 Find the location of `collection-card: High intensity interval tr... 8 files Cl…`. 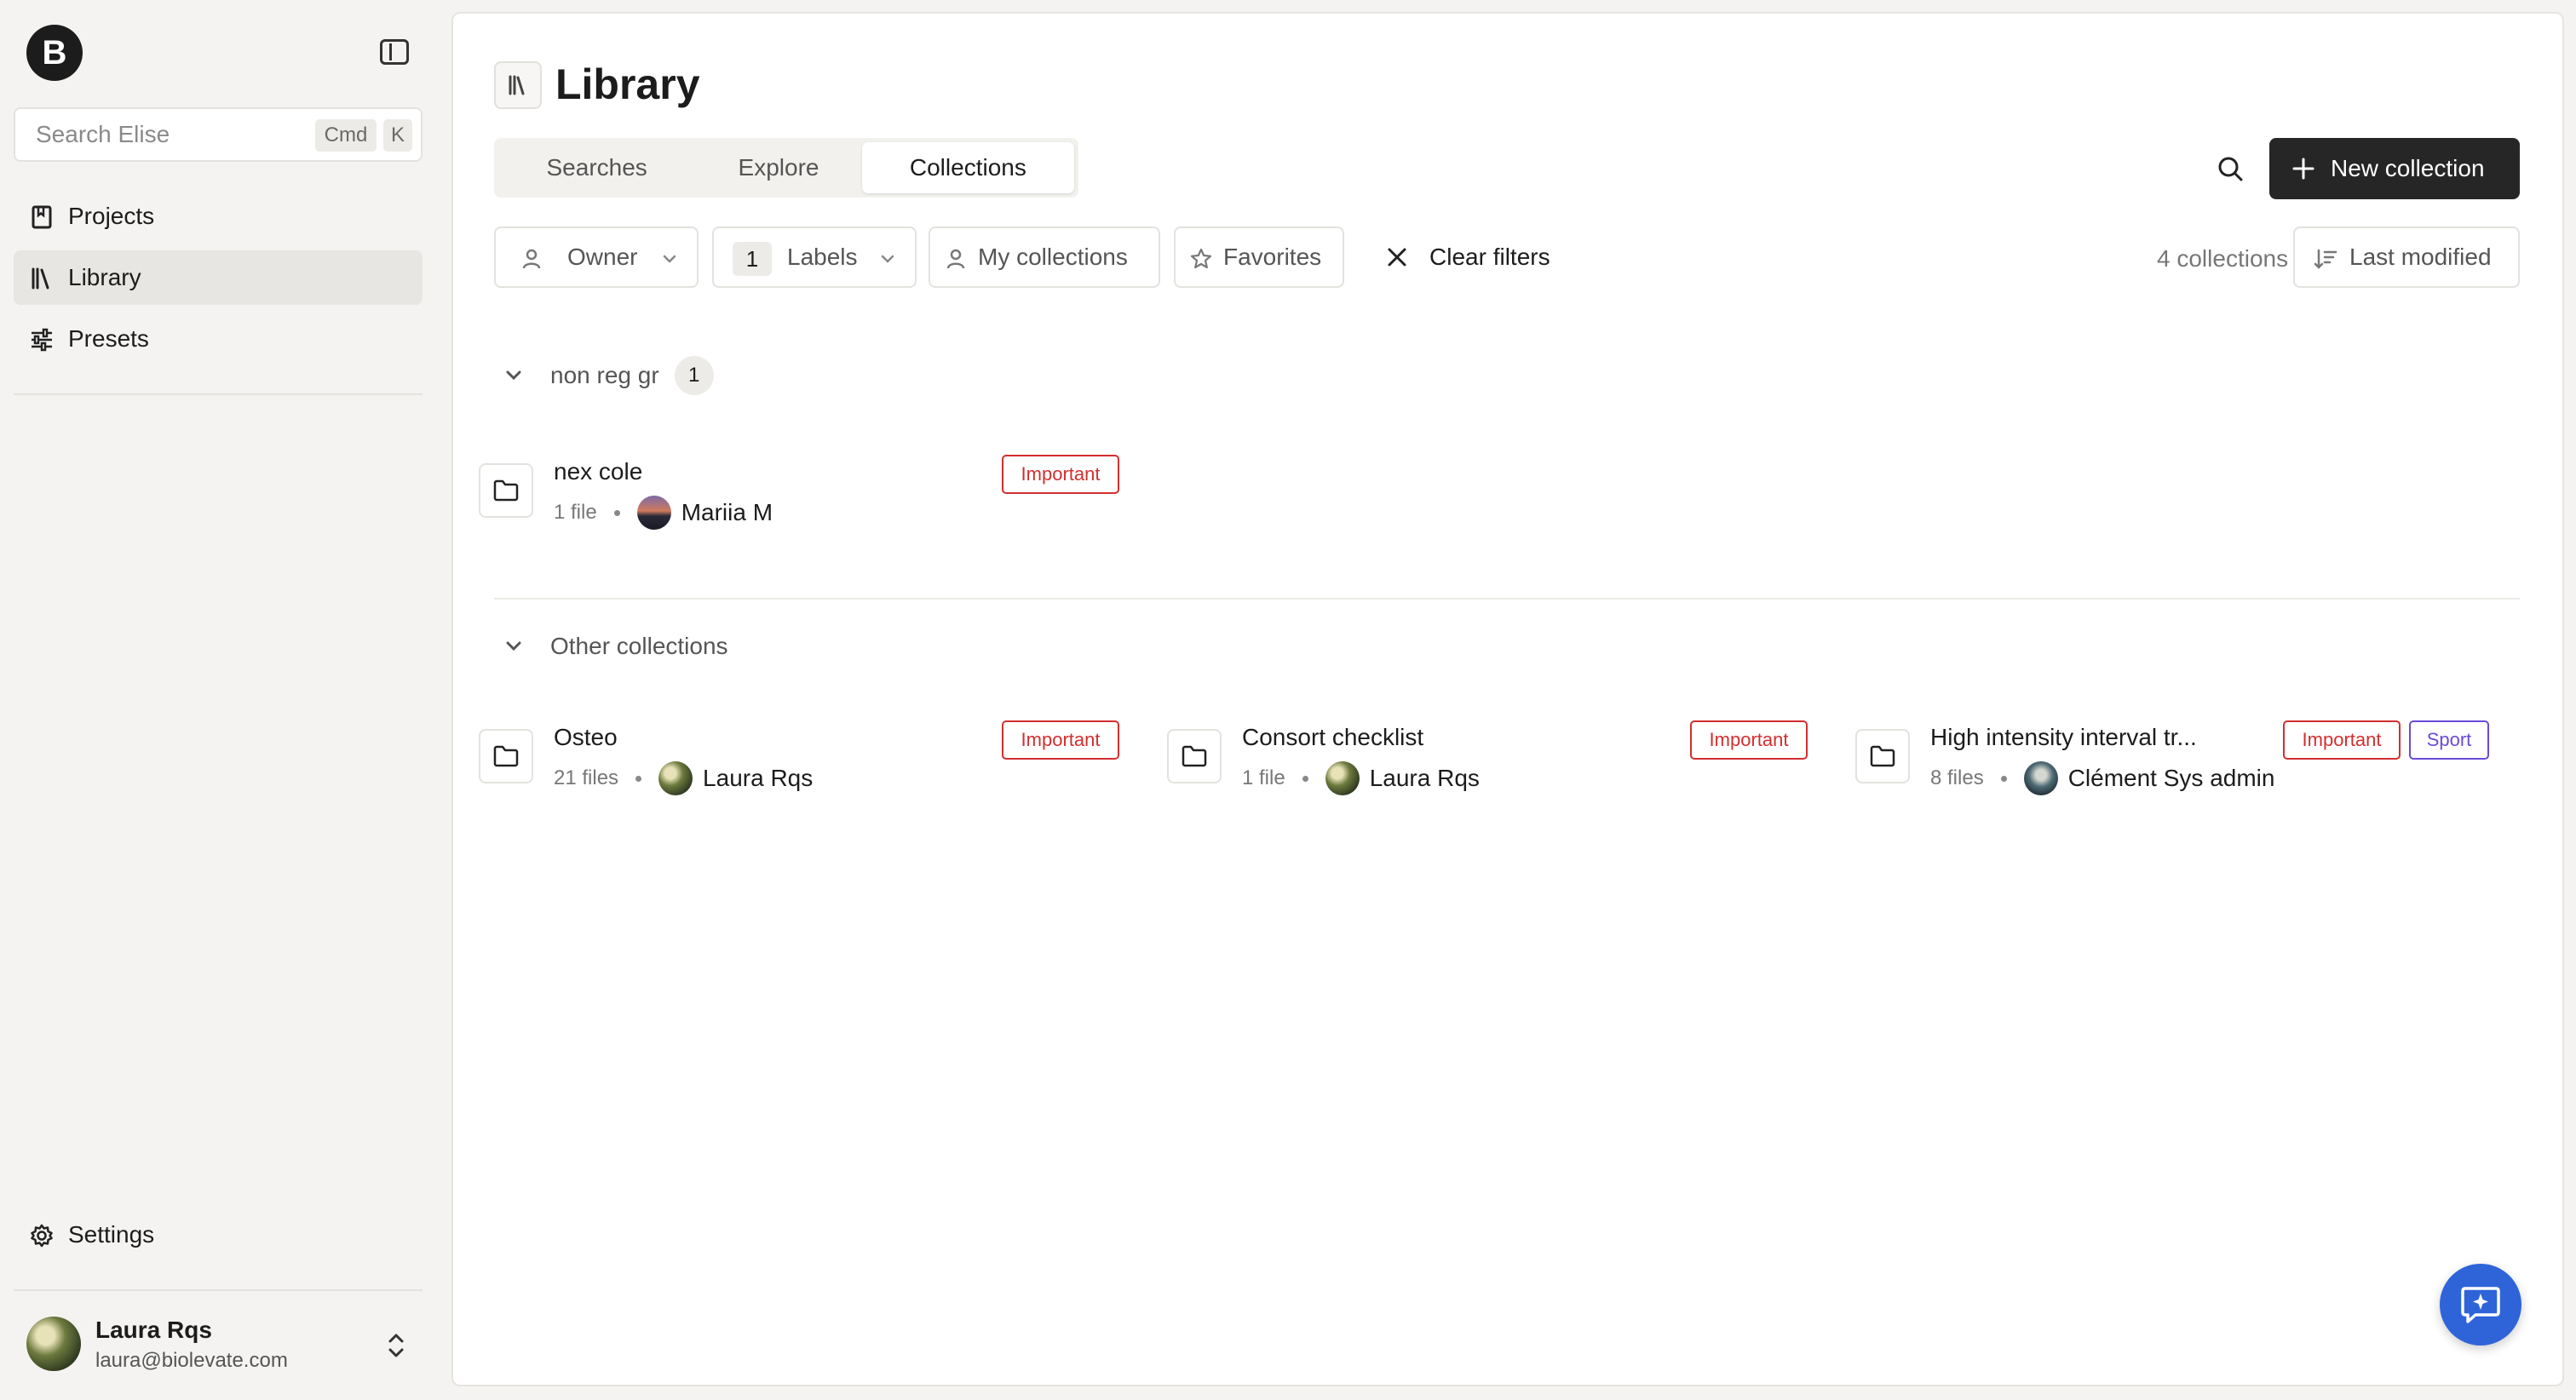

collection-card: High intensity interval tr... 8 files Cl… is located at coordinates (2159, 756).